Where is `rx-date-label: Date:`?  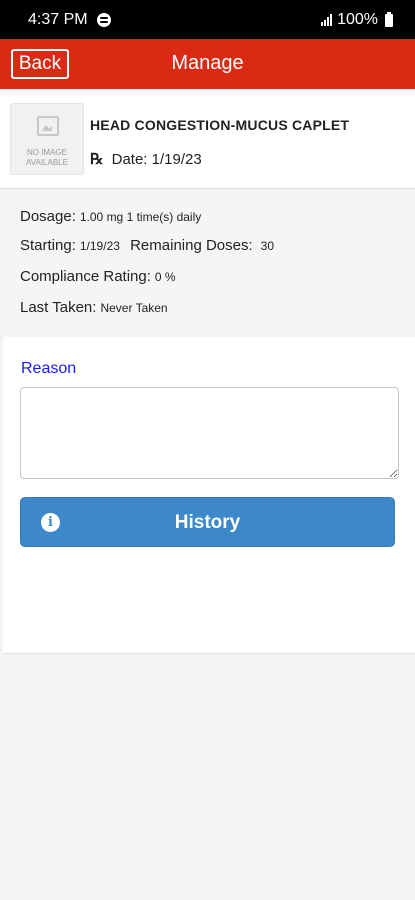 rx-date-label: Date: is located at coordinates (129, 159).